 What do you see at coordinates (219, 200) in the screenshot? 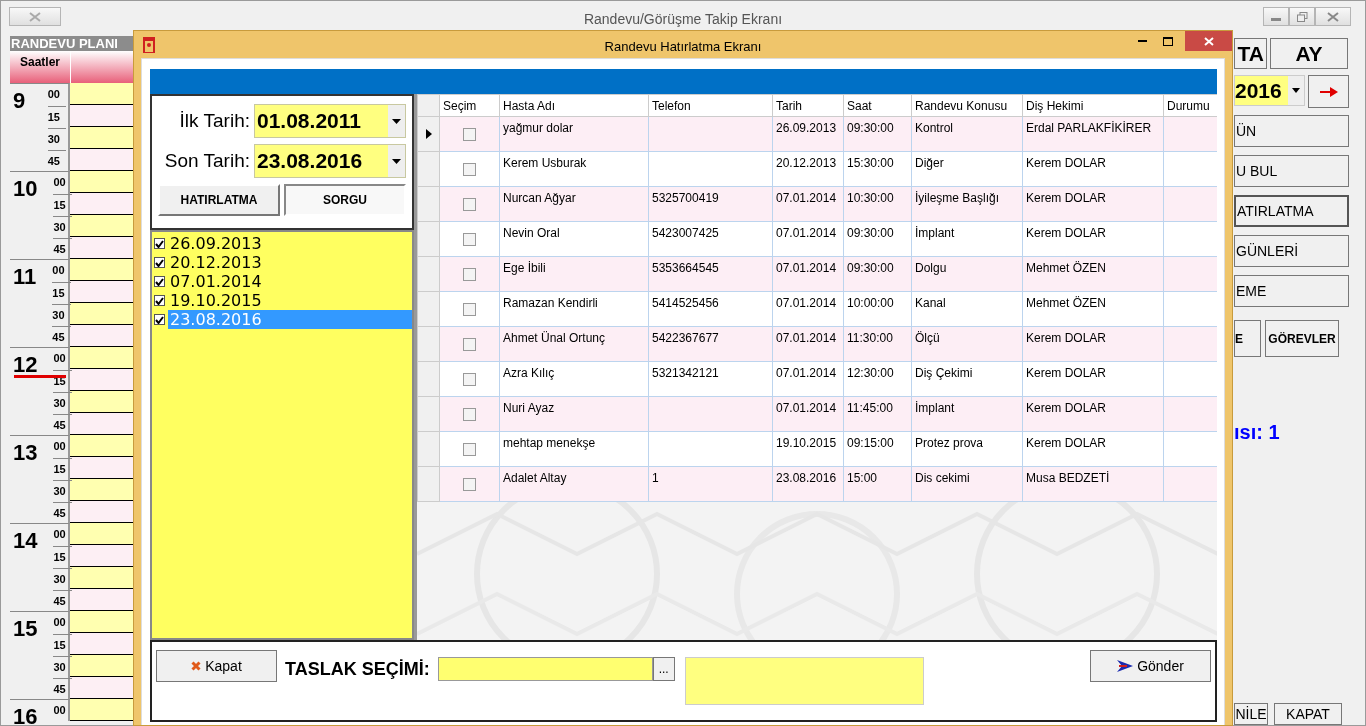
I see `query-button: HATIRLATMA` at bounding box center [219, 200].